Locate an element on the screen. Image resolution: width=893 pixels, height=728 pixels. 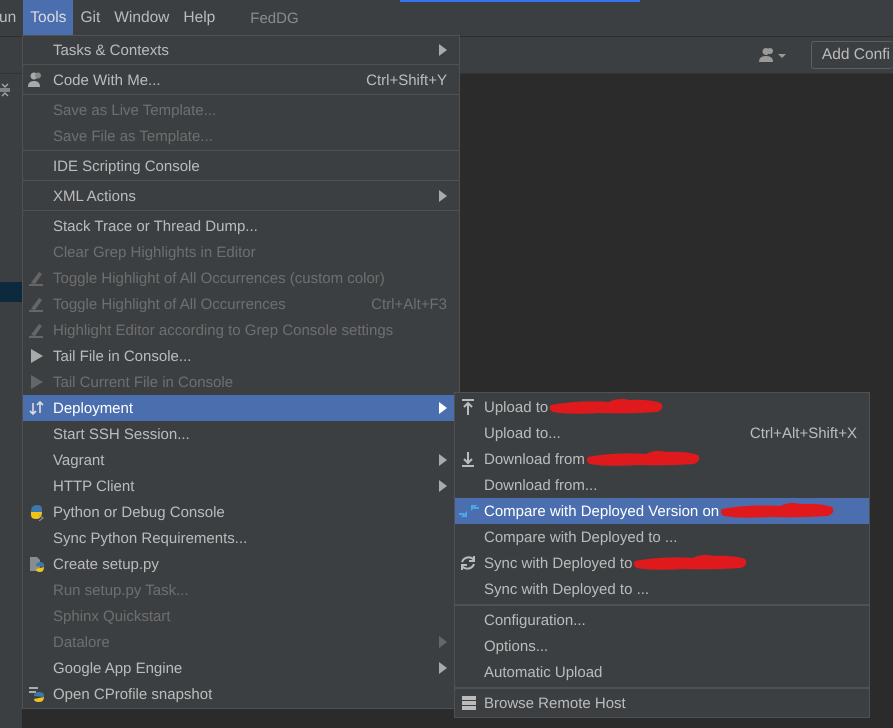
shortcut-label: Ctrl+Alt+Shift+X is located at coordinates (802, 433).